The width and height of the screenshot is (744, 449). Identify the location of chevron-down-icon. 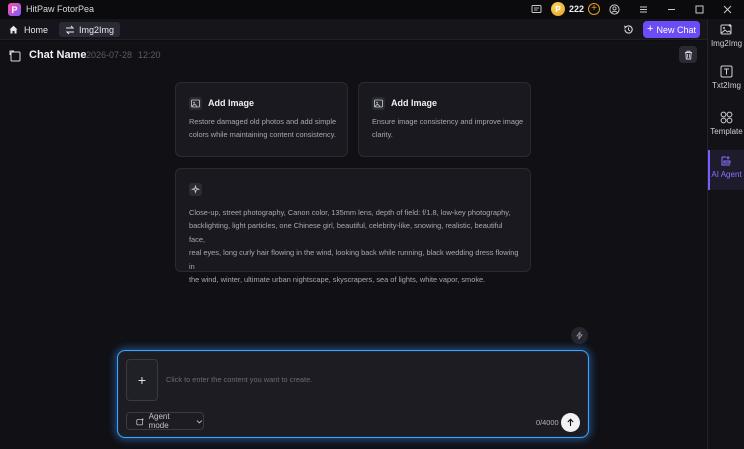
(199, 421).